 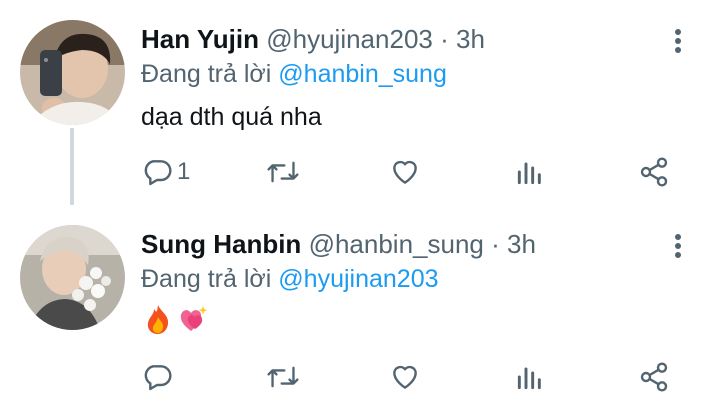 I want to click on reply-button: 1, so click(x=165, y=172).